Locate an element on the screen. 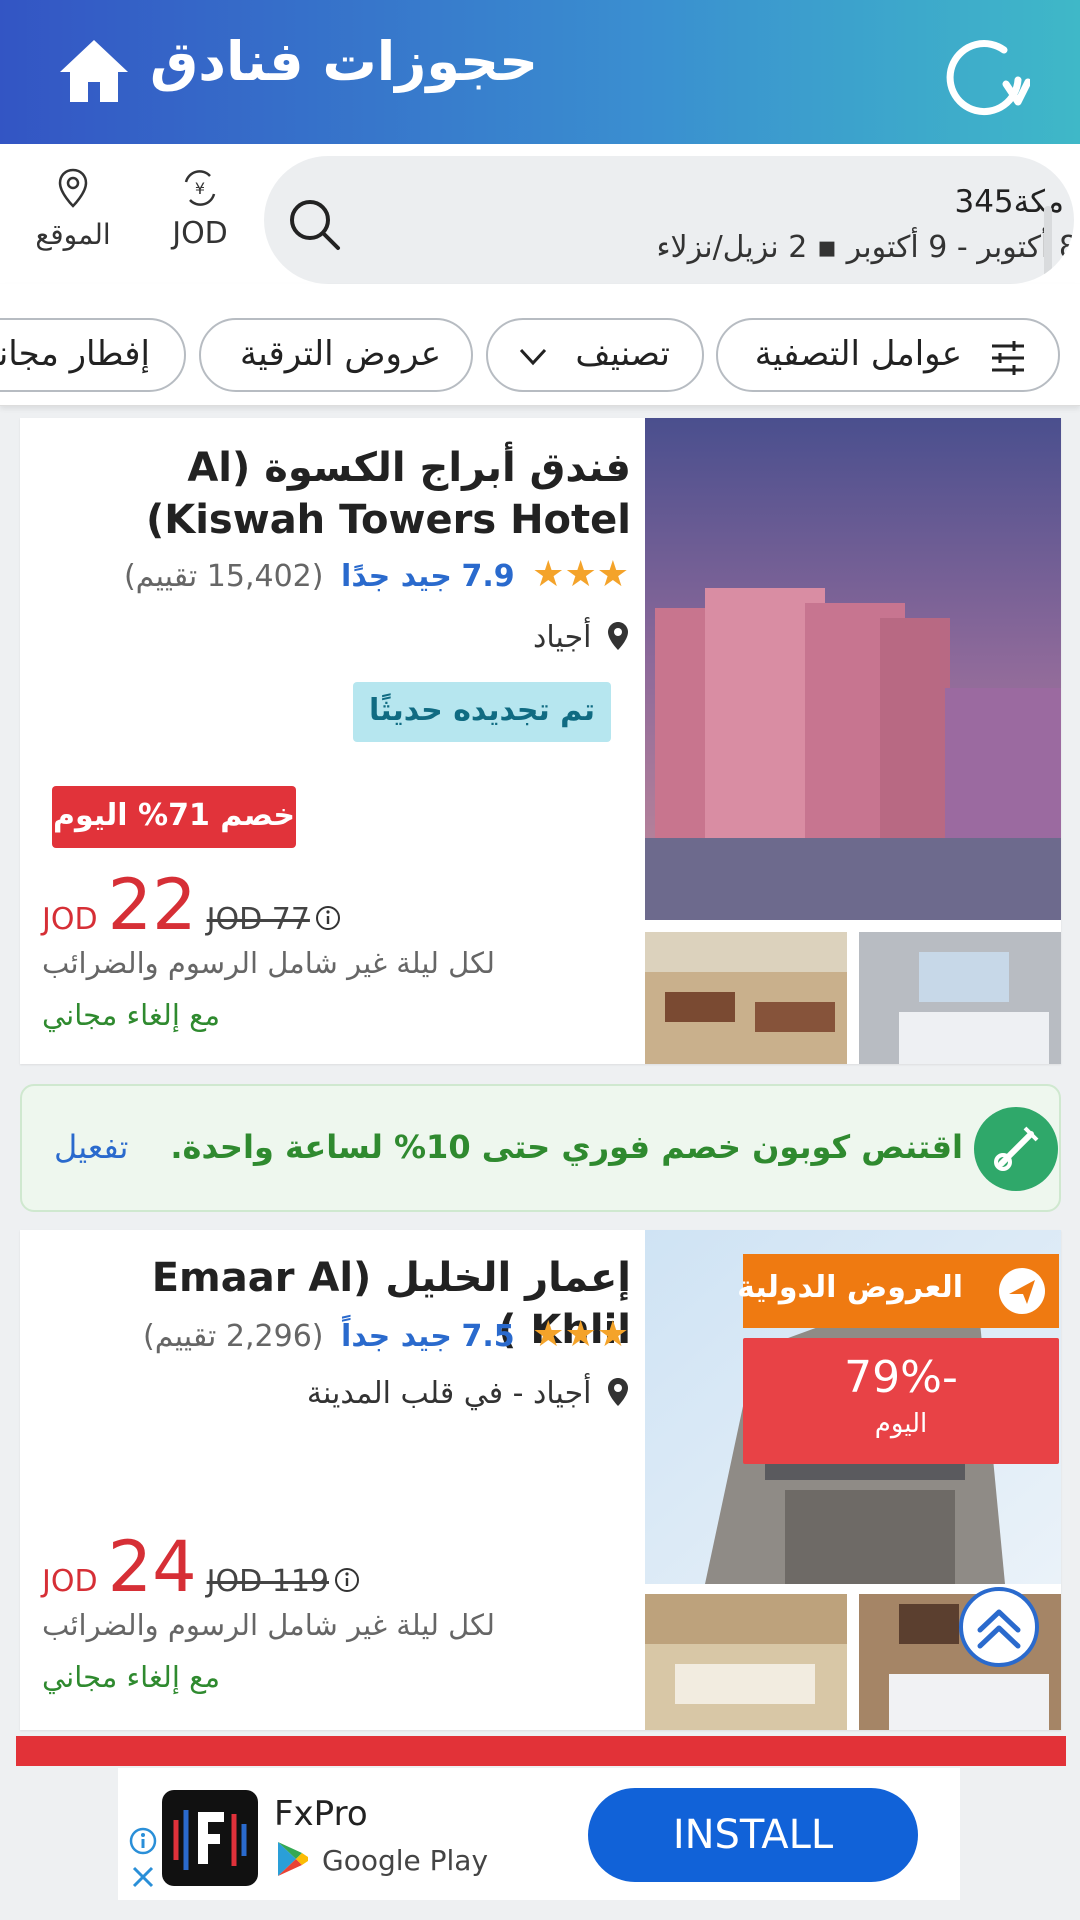  ad-banner: FxPro Google Play INSTALL is located at coordinates (539, 1834).